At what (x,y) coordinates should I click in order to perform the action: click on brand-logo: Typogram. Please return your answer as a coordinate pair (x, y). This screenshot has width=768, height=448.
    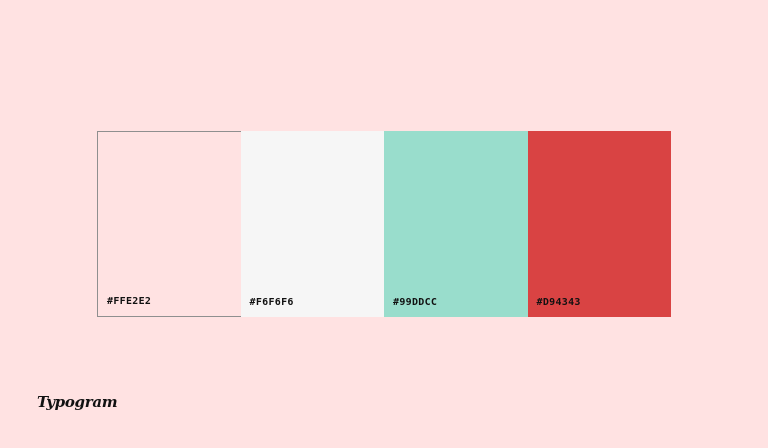
    Looking at the image, I should click on (77, 402).